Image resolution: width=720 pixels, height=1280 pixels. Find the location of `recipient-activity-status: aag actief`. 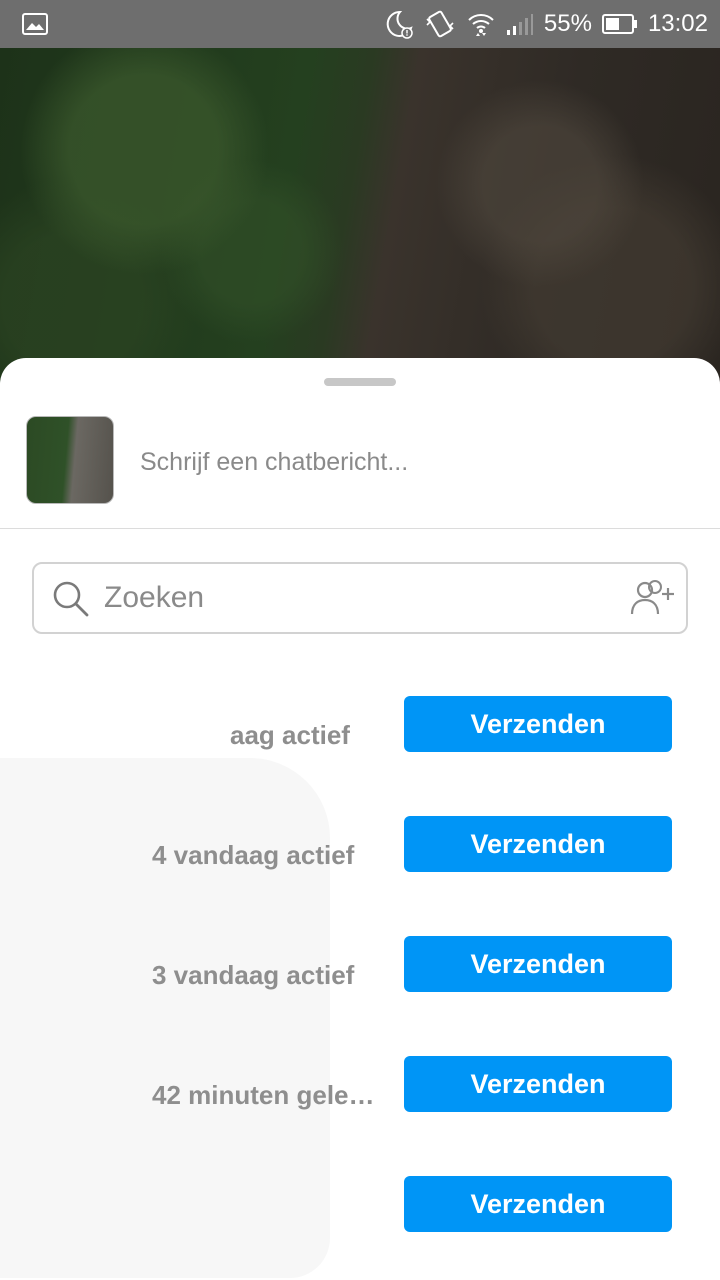

recipient-activity-status: aag actief is located at coordinates (290, 735).